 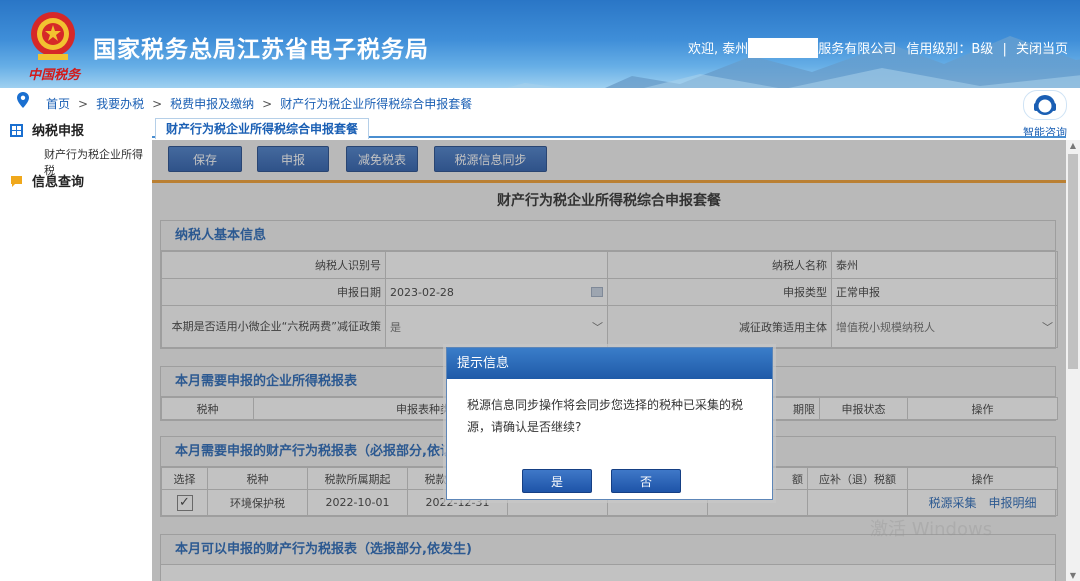 I want to click on sidebar: 纳税申报 财产行为税企业所得税 信息查询, so click(x=76, y=347).